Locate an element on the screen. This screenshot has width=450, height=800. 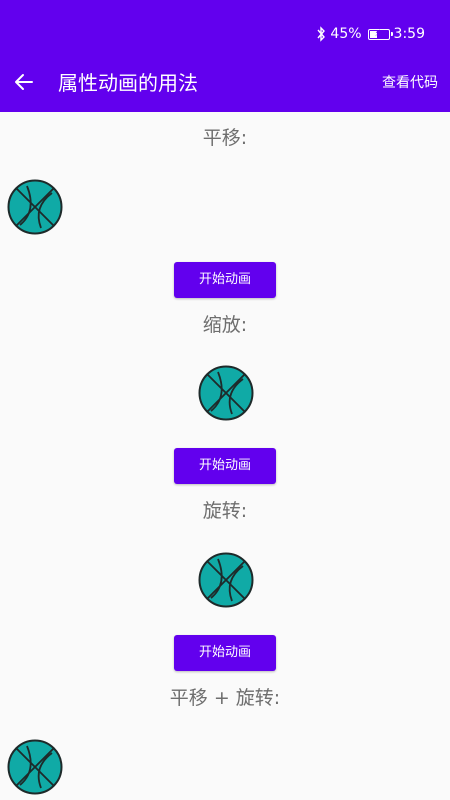
status-bar: 45% ⚡ 3:59 is located at coordinates (225, 28).